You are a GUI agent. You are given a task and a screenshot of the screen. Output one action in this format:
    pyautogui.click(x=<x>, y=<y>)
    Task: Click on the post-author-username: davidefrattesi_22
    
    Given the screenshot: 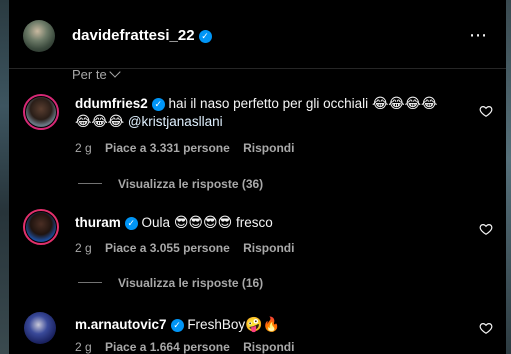 What is the action you would take?
    pyautogui.click(x=133, y=35)
    